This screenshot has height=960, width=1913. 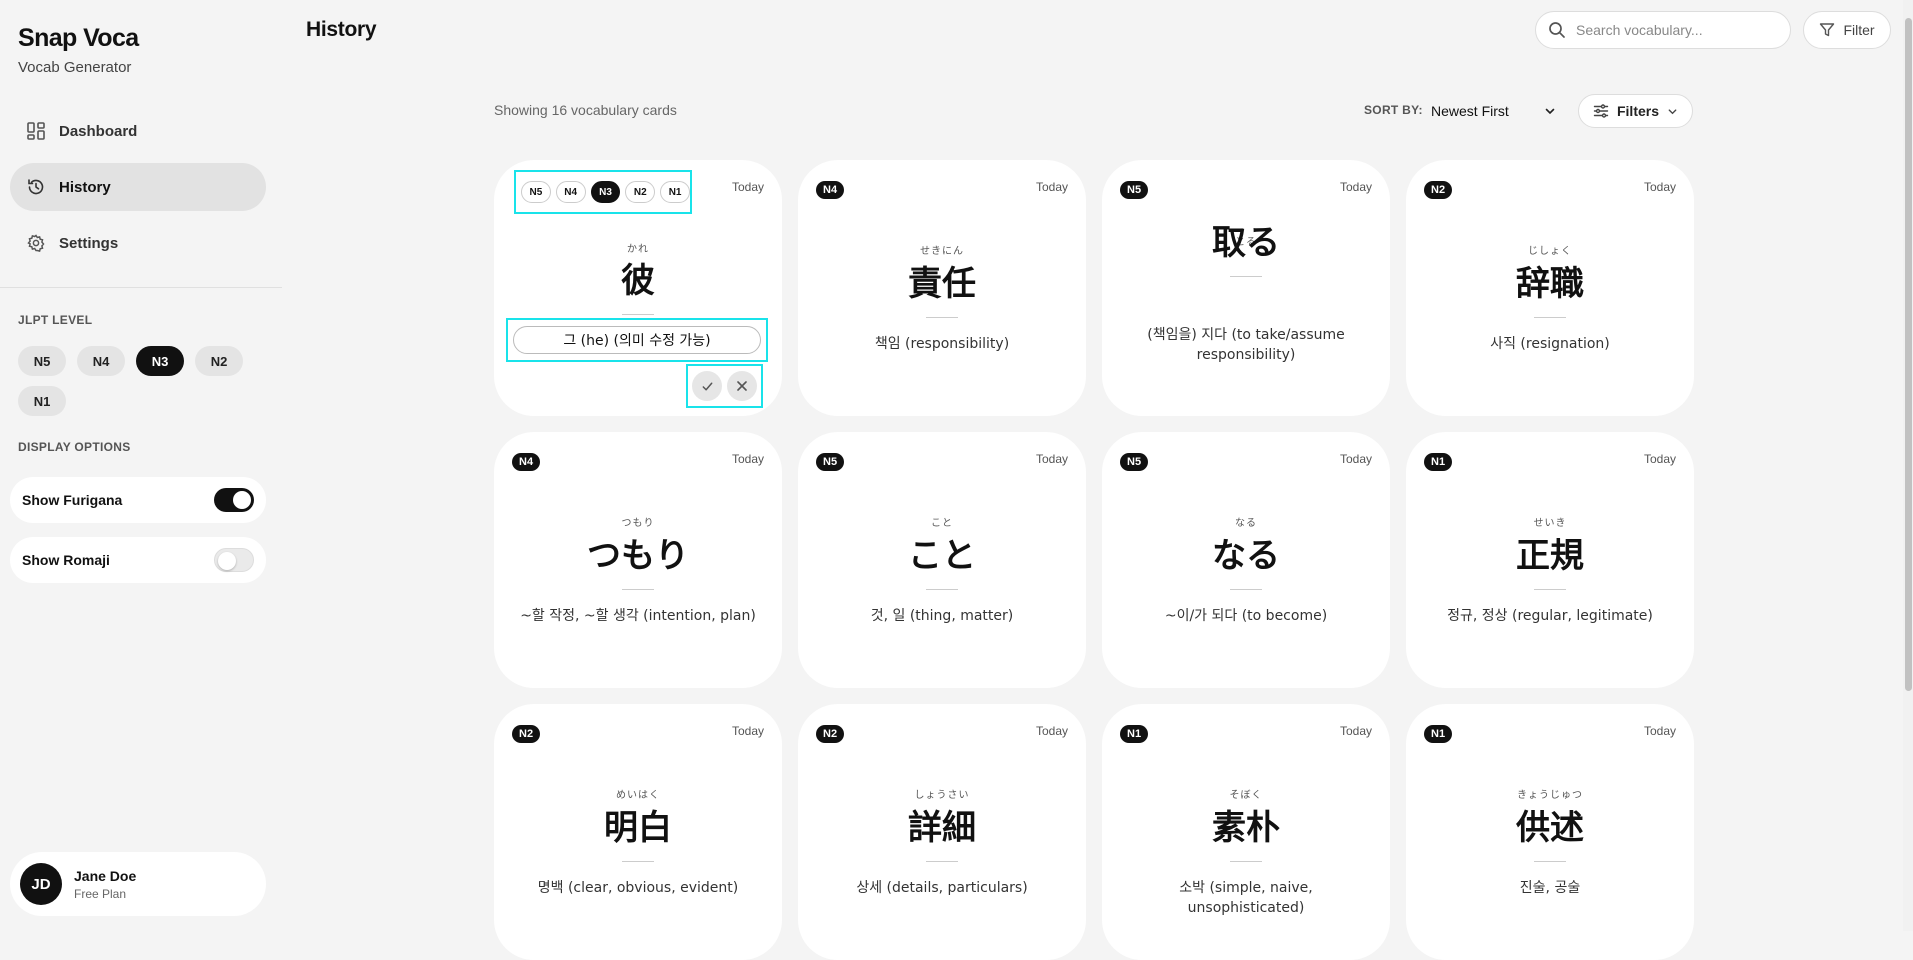 What do you see at coordinates (1246, 828) in the screenshot?
I see `card-word: 素朴` at bounding box center [1246, 828].